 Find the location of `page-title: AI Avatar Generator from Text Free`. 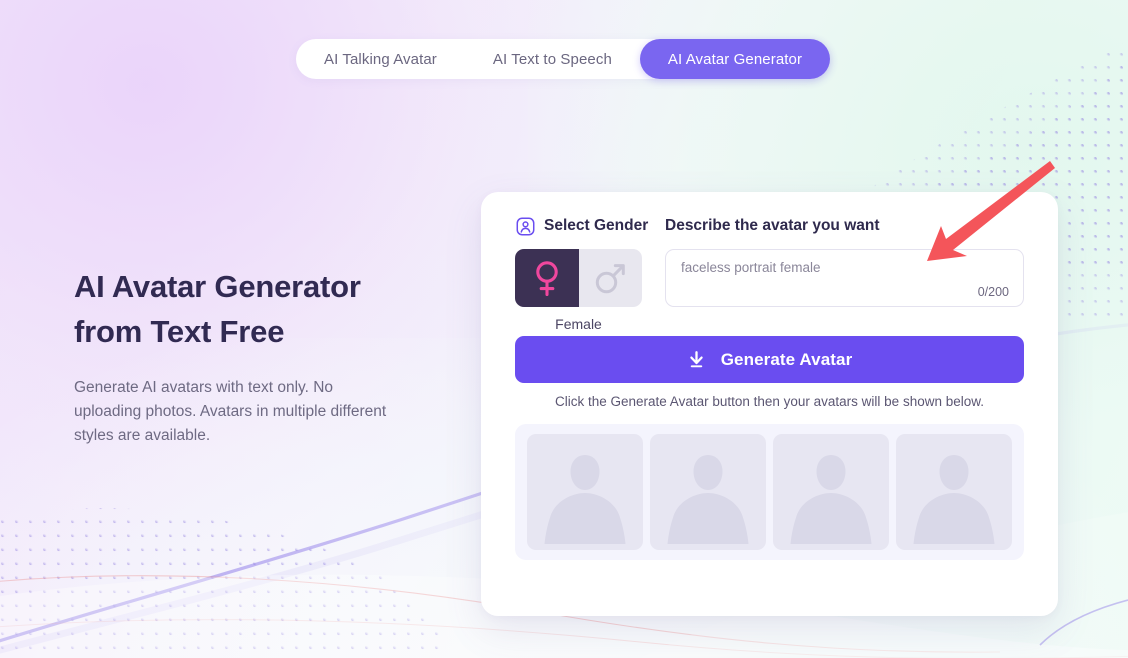

page-title: AI Avatar Generator from Text Free is located at coordinates (239, 309).